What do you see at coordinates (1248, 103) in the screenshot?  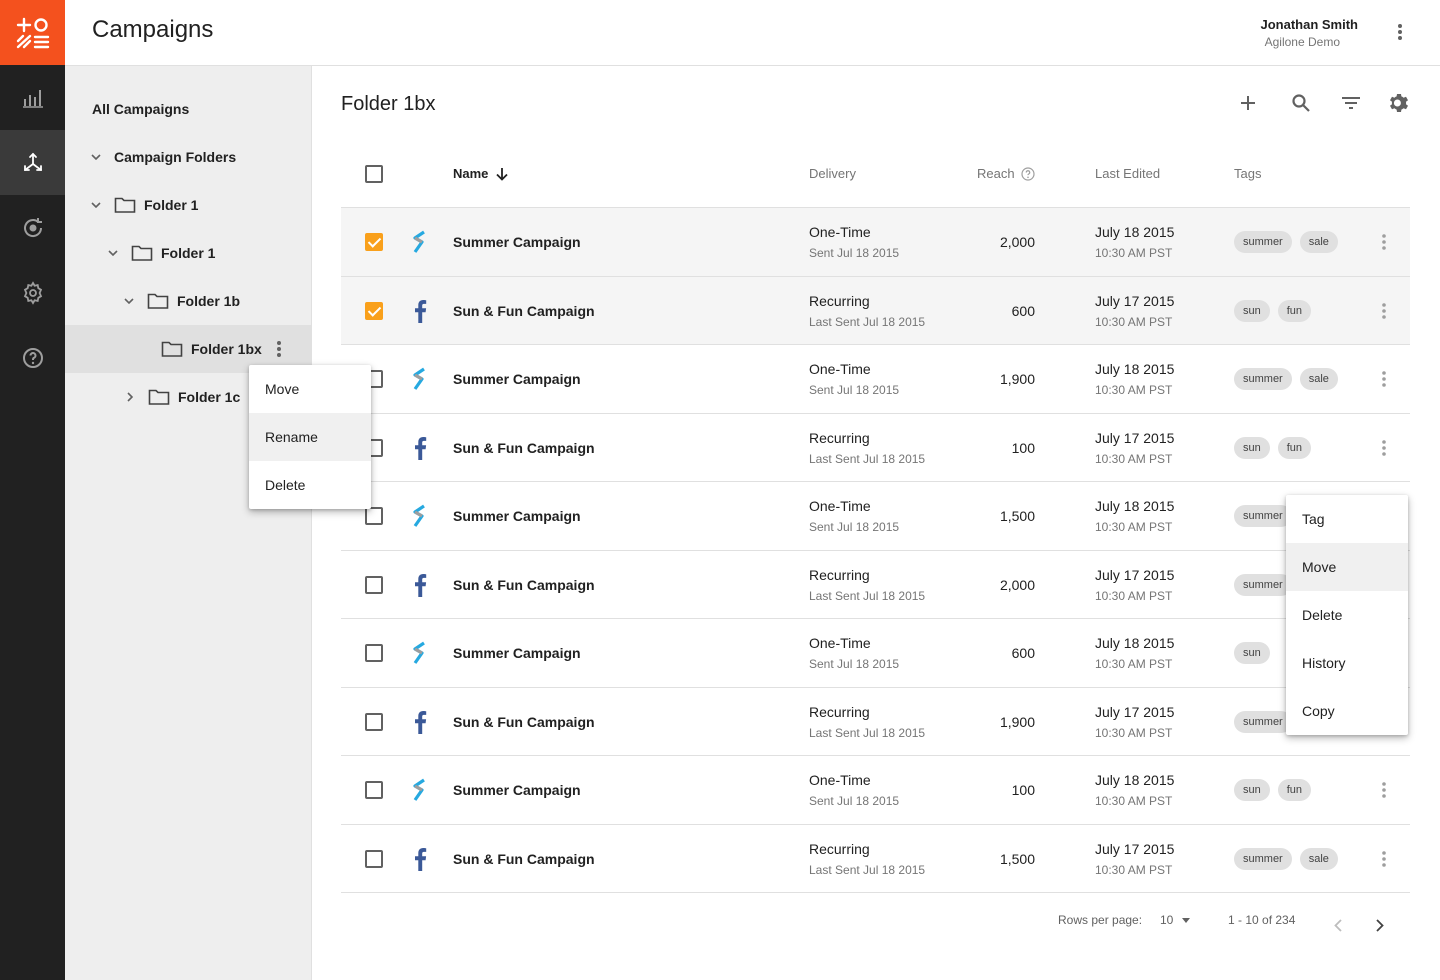 I see `plus-icon` at bounding box center [1248, 103].